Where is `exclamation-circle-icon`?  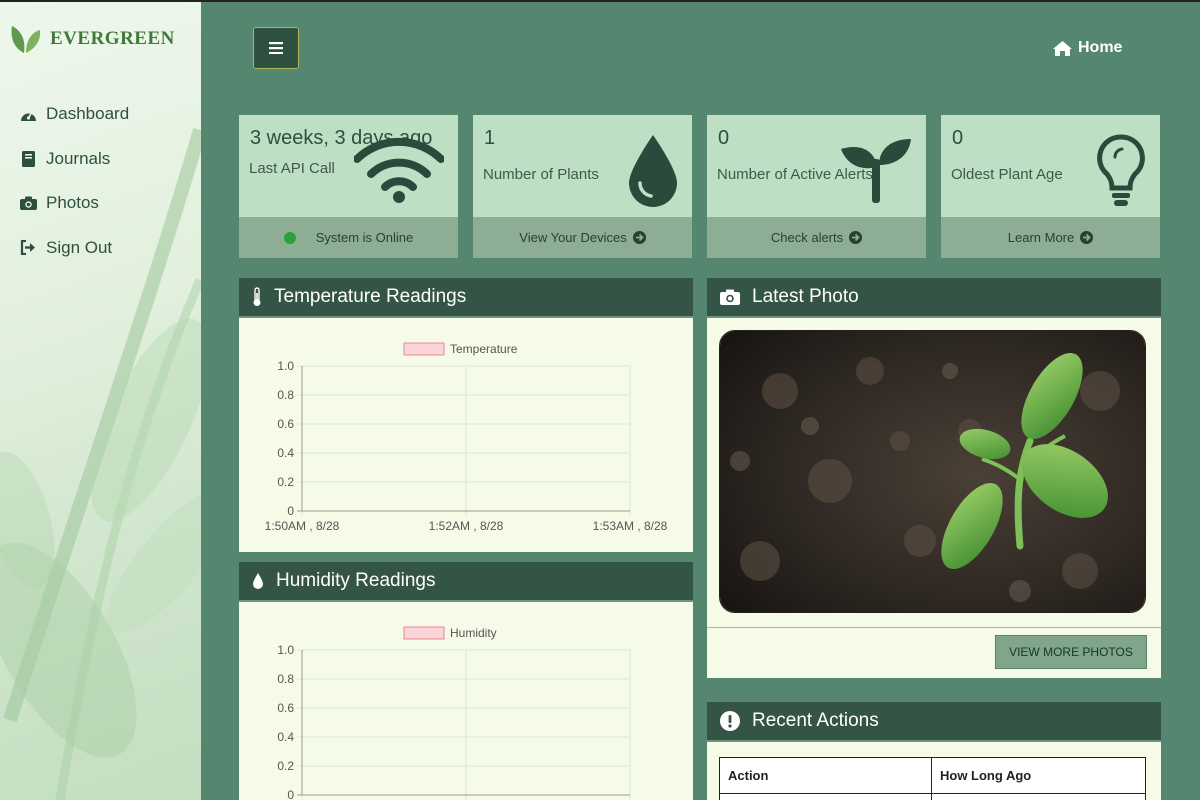 exclamation-circle-icon is located at coordinates (730, 721).